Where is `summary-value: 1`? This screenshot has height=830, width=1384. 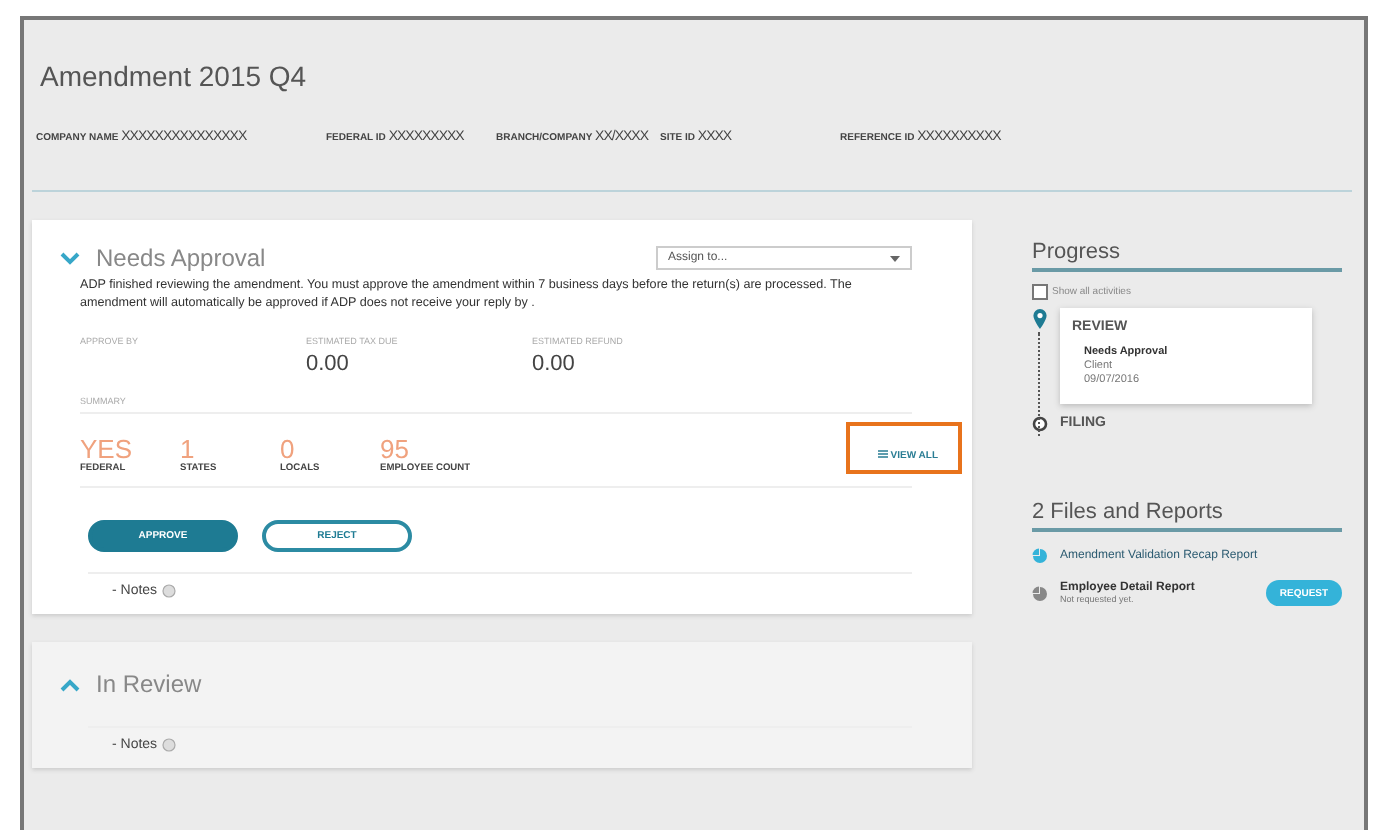 summary-value: 1 is located at coordinates (187, 449).